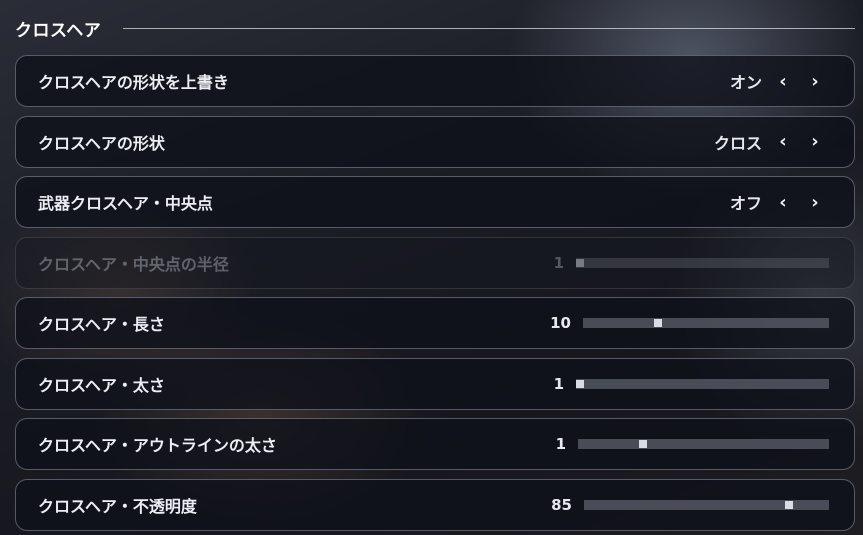 The image size is (863, 535). I want to click on section-header: クロスヘア, so click(435, 28).